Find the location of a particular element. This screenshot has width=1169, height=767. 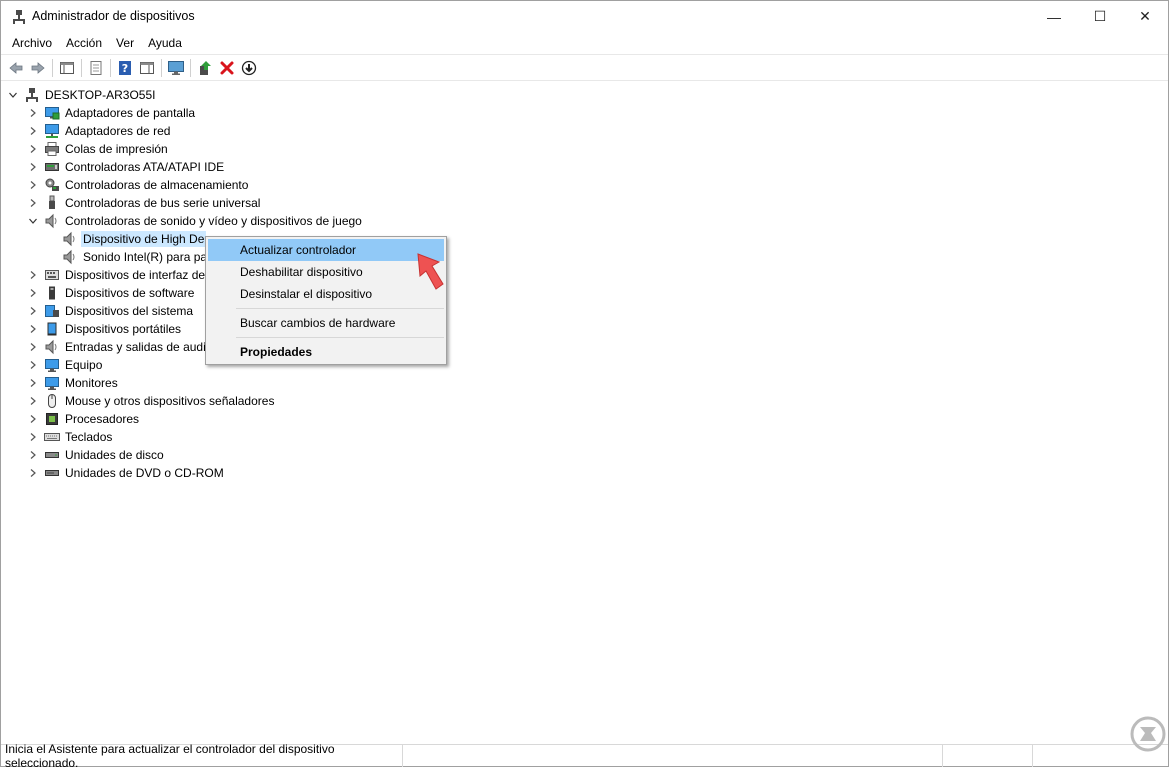

tree-item-procesadores: Procesadores is located at coordinates (84, 419).